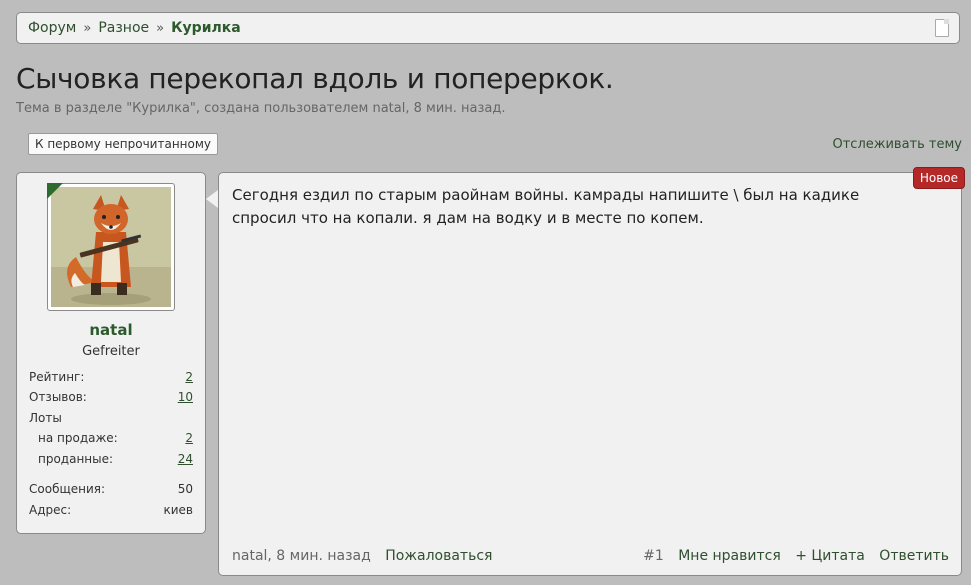  Describe the element at coordinates (830, 556) in the screenshot. I see `quote-link: + Цитата` at that location.